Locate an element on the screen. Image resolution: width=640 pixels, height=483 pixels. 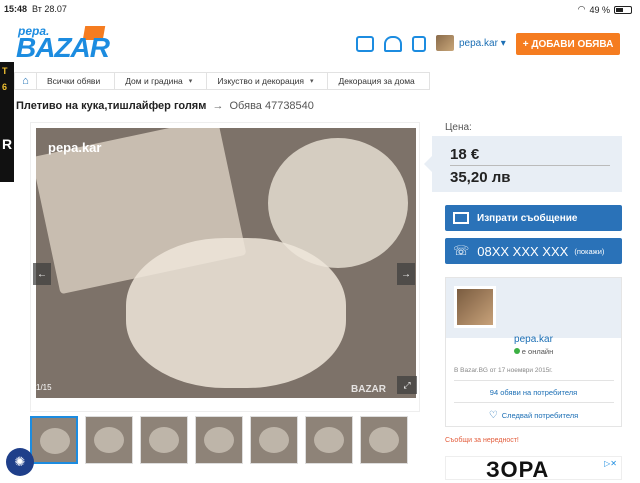
arrow-right-icon: → is located at coordinates (218, 106).